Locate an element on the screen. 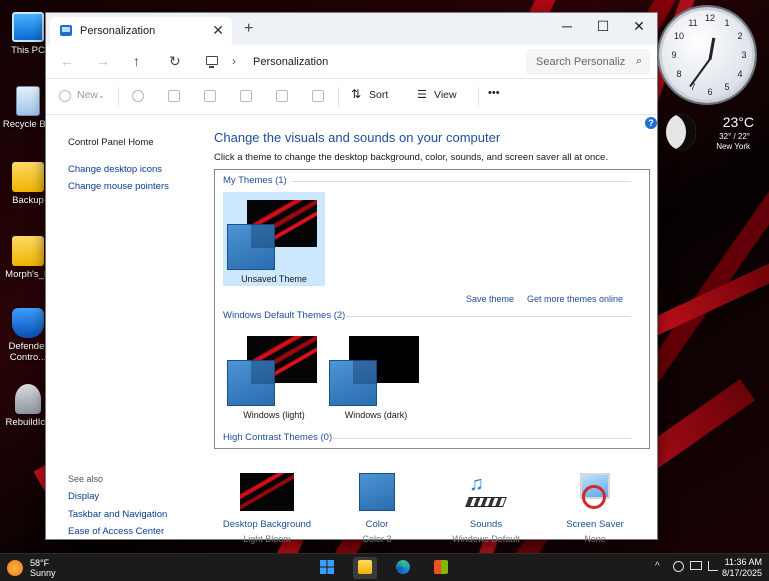 The width and height of the screenshot is (769, 581). moon-icon is located at coordinates (681, 132).